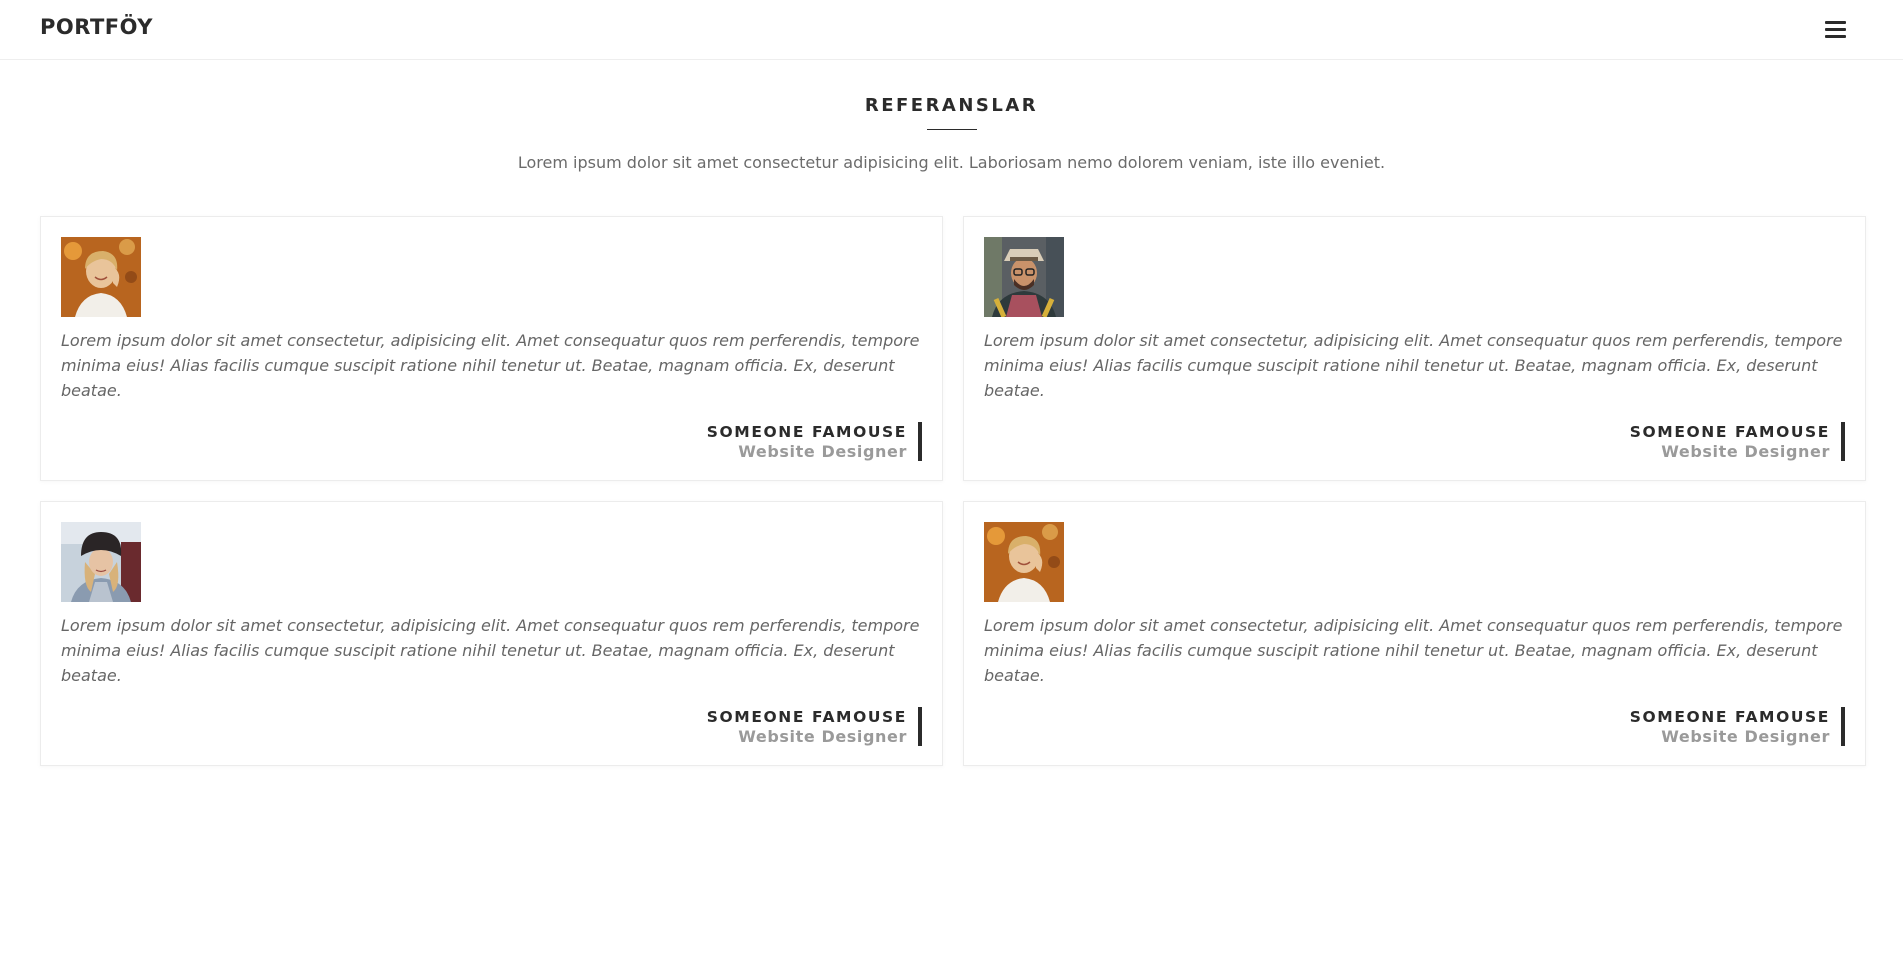 This screenshot has width=1903, height=969. I want to click on woman-beanie-avatar, so click(101, 562).